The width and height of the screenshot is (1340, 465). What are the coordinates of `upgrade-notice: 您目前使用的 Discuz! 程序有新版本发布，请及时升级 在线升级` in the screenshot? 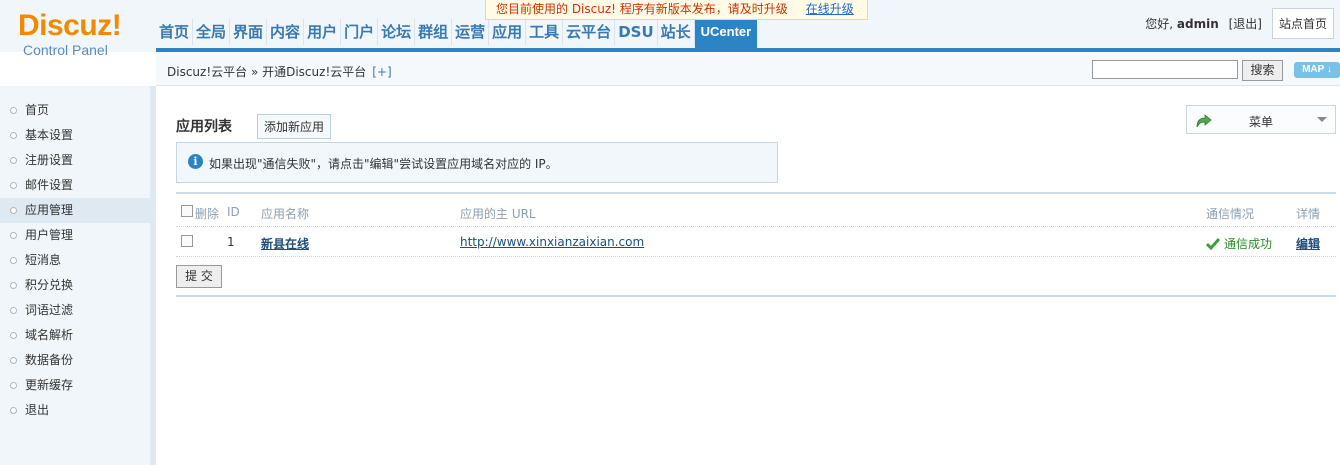 It's located at (676, 10).